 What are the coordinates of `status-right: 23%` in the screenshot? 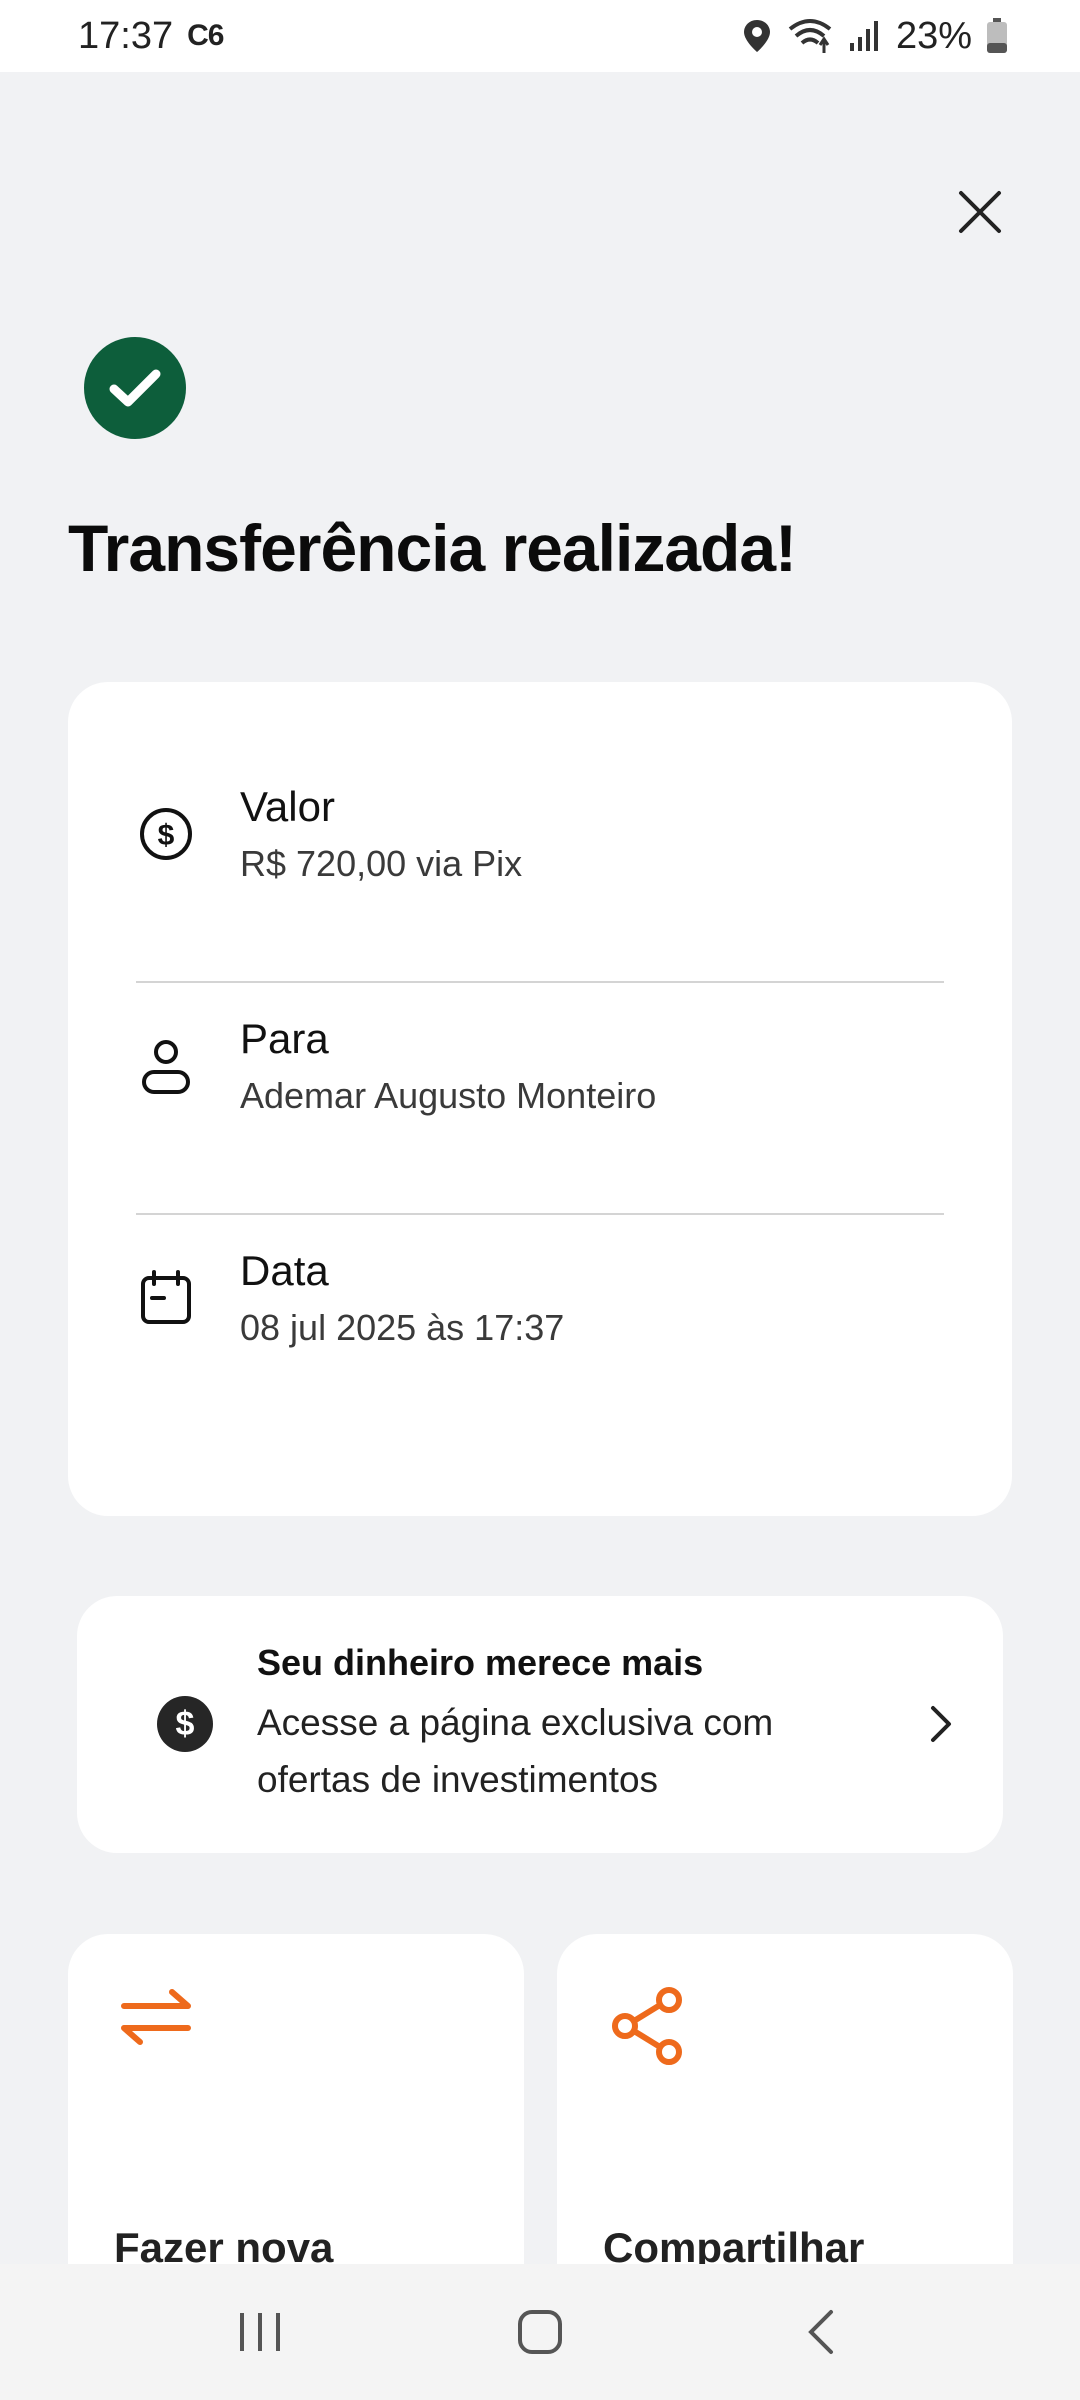 It's located at (875, 36).